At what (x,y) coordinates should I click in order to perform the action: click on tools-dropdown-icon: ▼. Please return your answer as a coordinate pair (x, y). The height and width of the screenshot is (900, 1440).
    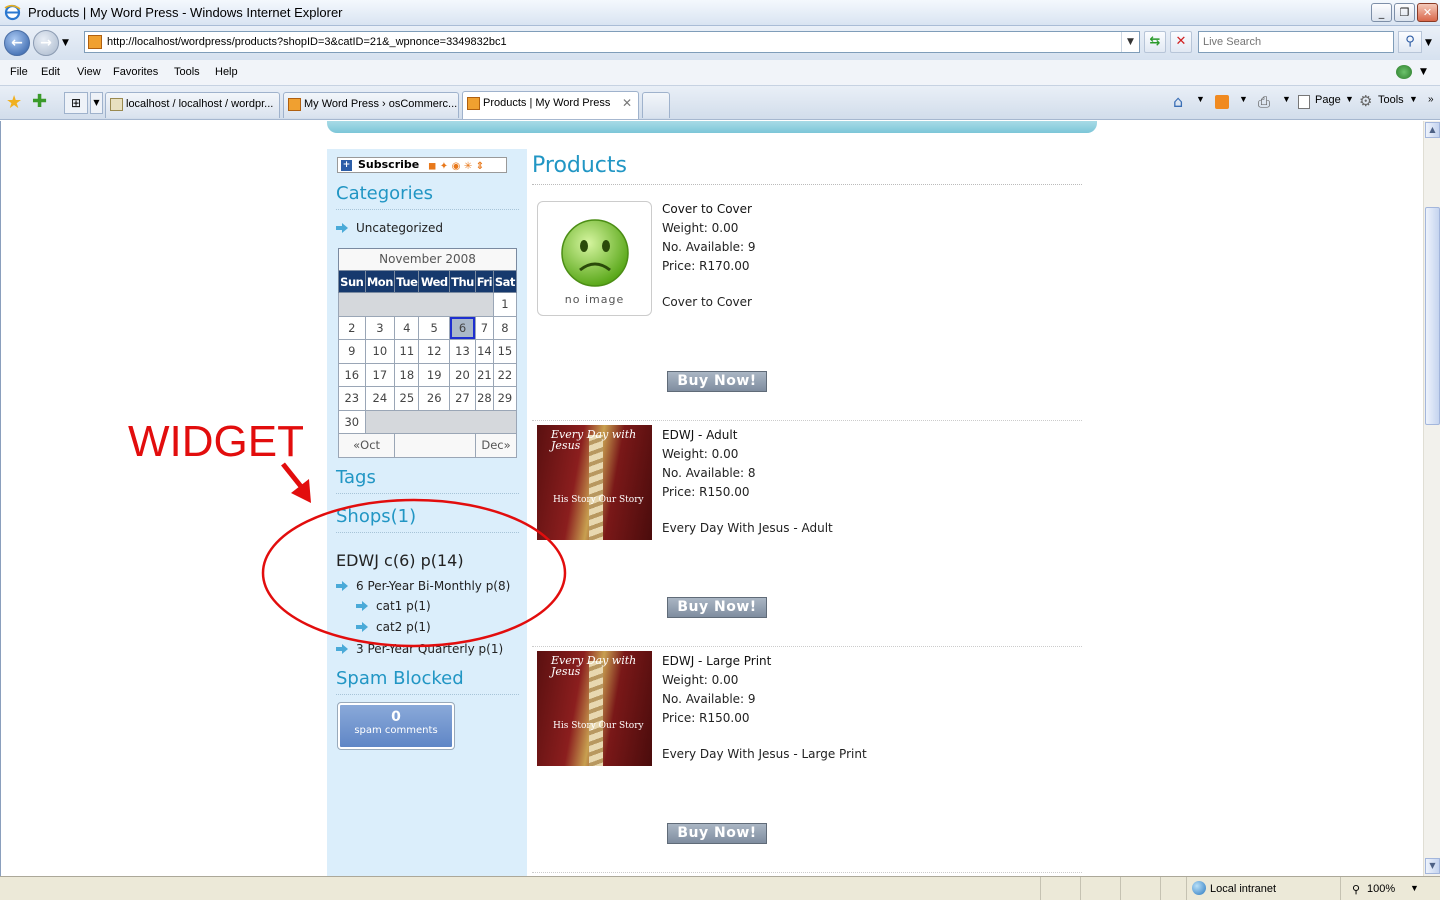
    Looking at the image, I should click on (1413, 99).